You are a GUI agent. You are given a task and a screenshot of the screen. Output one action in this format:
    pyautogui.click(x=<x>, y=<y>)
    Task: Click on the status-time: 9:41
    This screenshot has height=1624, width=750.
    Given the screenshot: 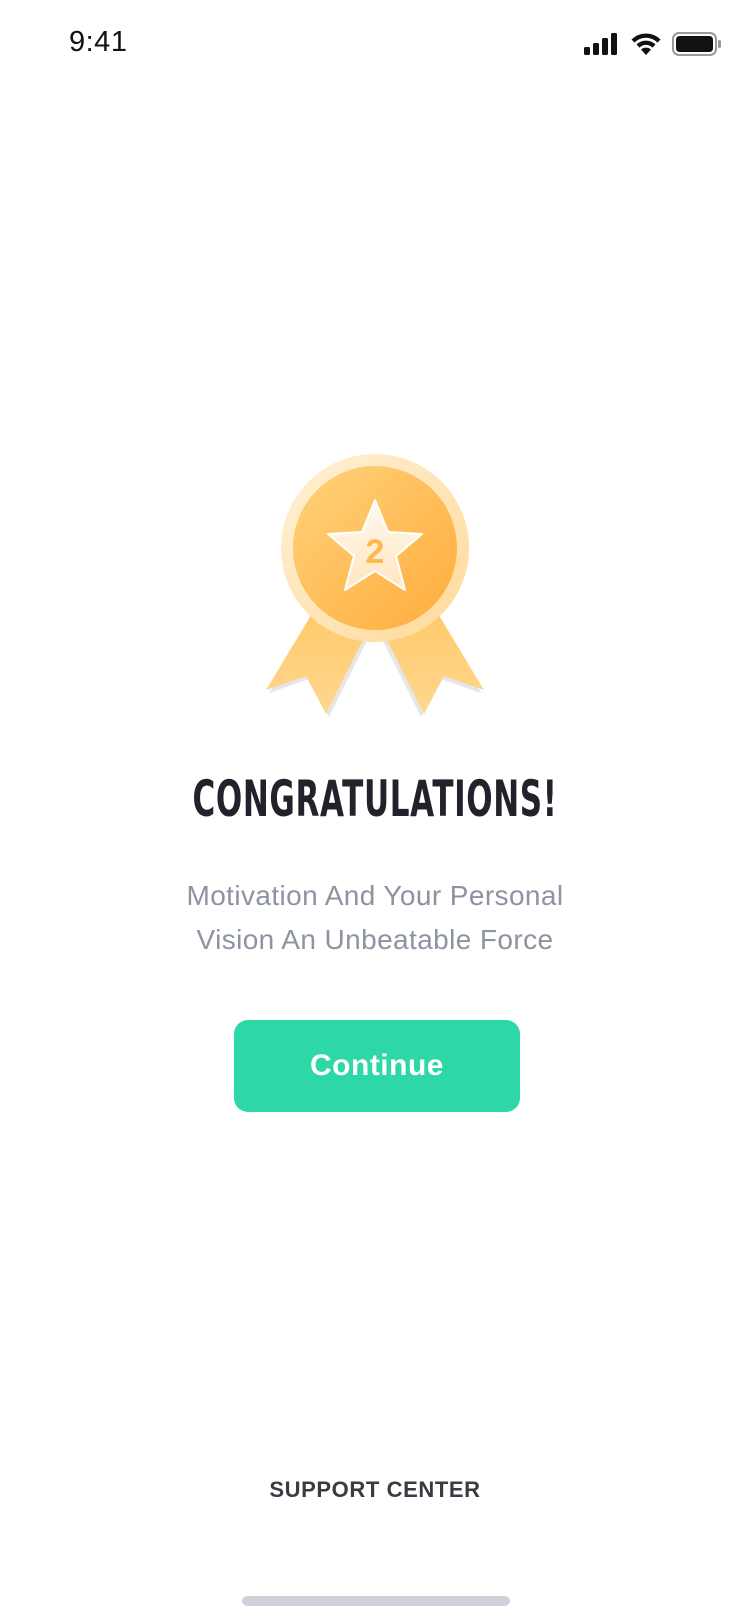 What is the action you would take?
    pyautogui.click(x=98, y=42)
    